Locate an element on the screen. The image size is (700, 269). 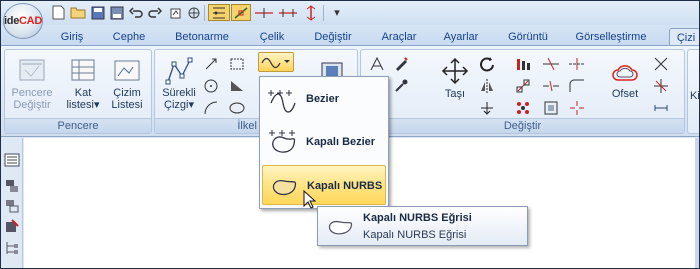
arc-tool-icon is located at coordinates (211, 108).